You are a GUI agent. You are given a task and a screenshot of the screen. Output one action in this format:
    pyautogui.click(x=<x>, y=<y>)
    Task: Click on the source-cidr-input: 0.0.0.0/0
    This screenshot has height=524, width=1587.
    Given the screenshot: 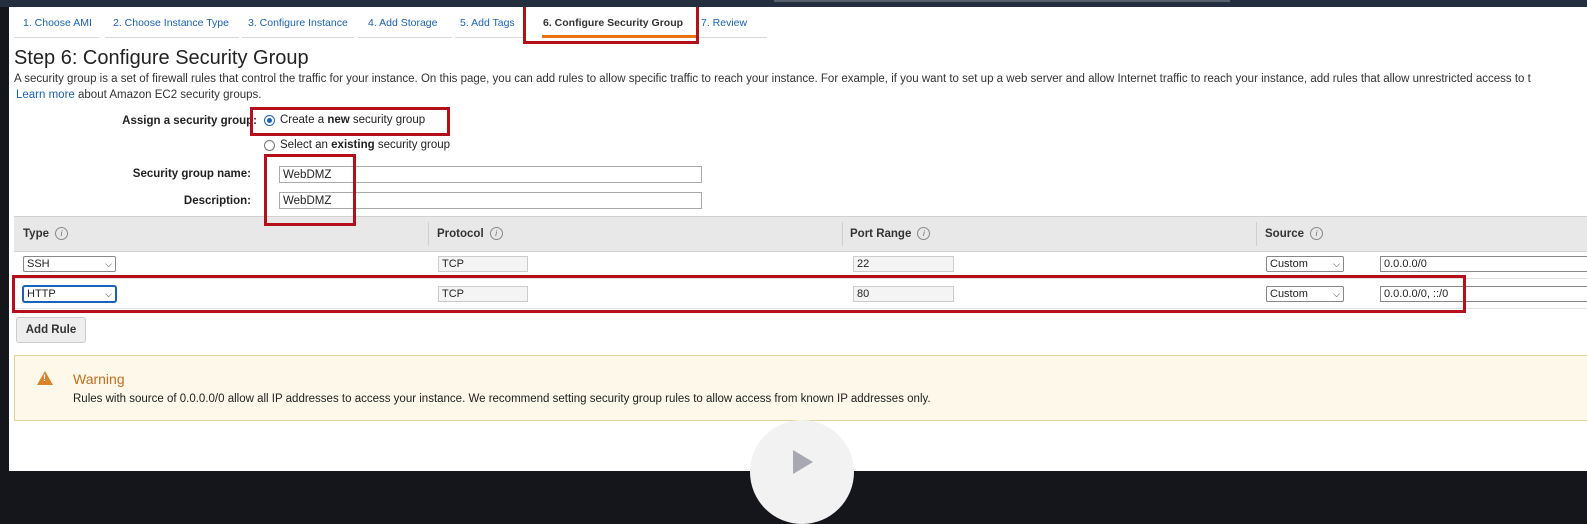 What is the action you would take?
    pyautogui.click(x=1483, y=264)
    